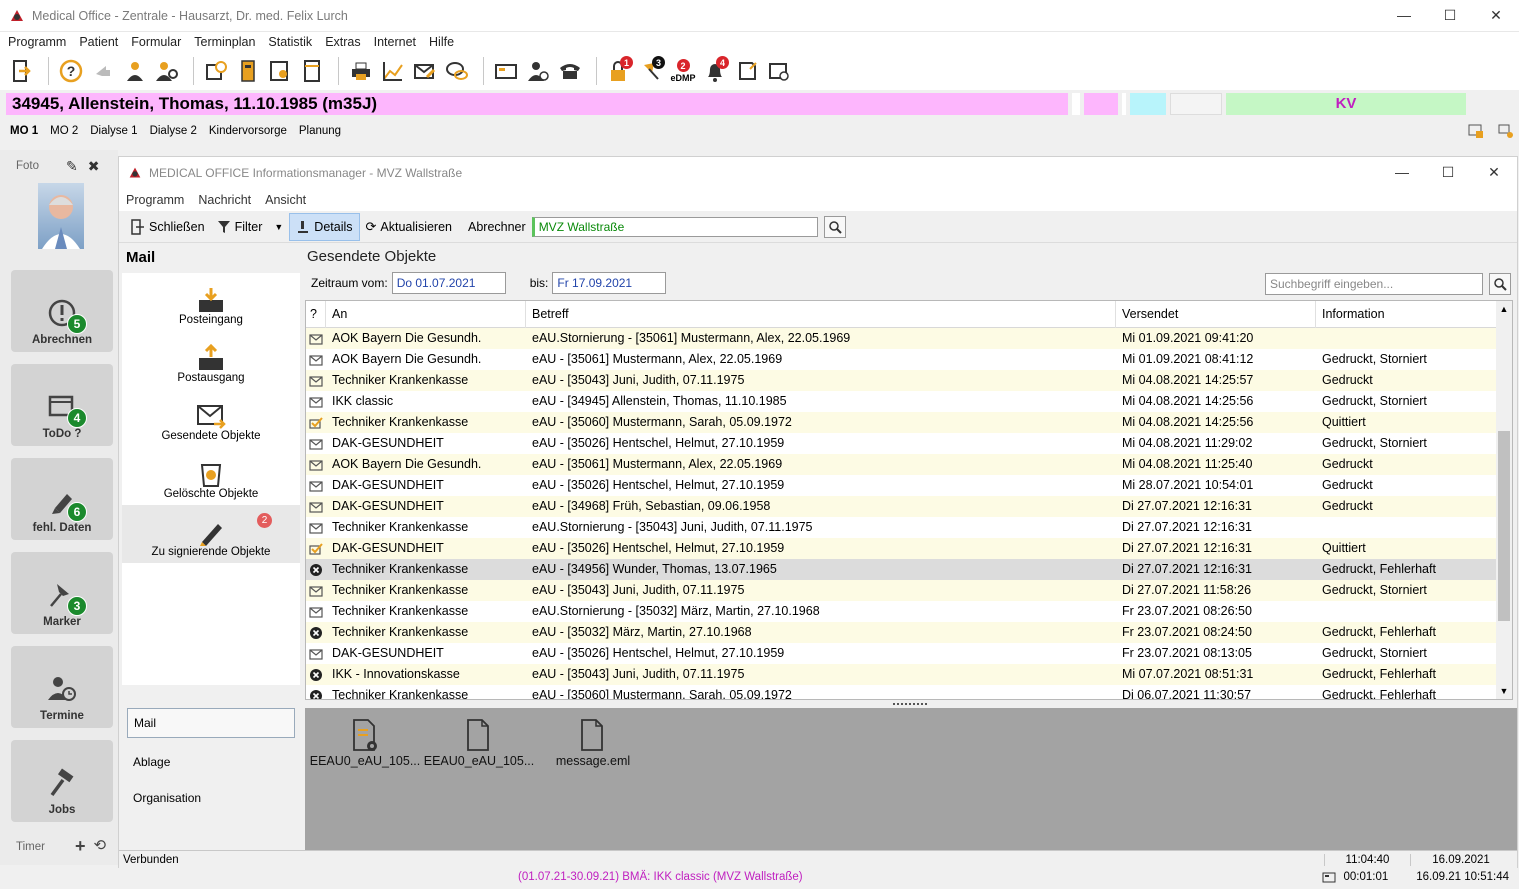 This screenshot has height=889, width=1519. What do you see at coordinates (1506, 131) in the screenshot?
I see `window-settings-icon` at bounding box center [1506, 131].